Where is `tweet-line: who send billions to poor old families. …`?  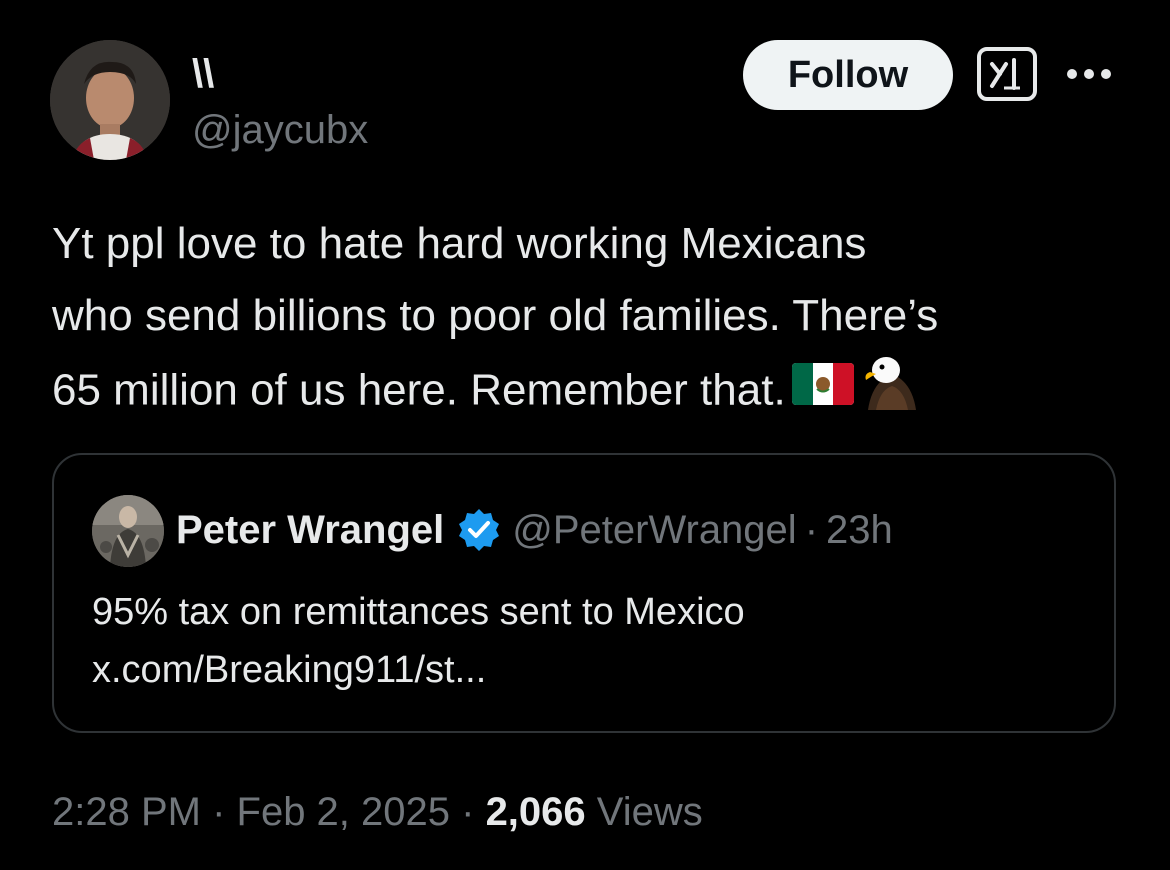
tweet-line: who send billions to poor old families. … is located at coordinates (495, 315).